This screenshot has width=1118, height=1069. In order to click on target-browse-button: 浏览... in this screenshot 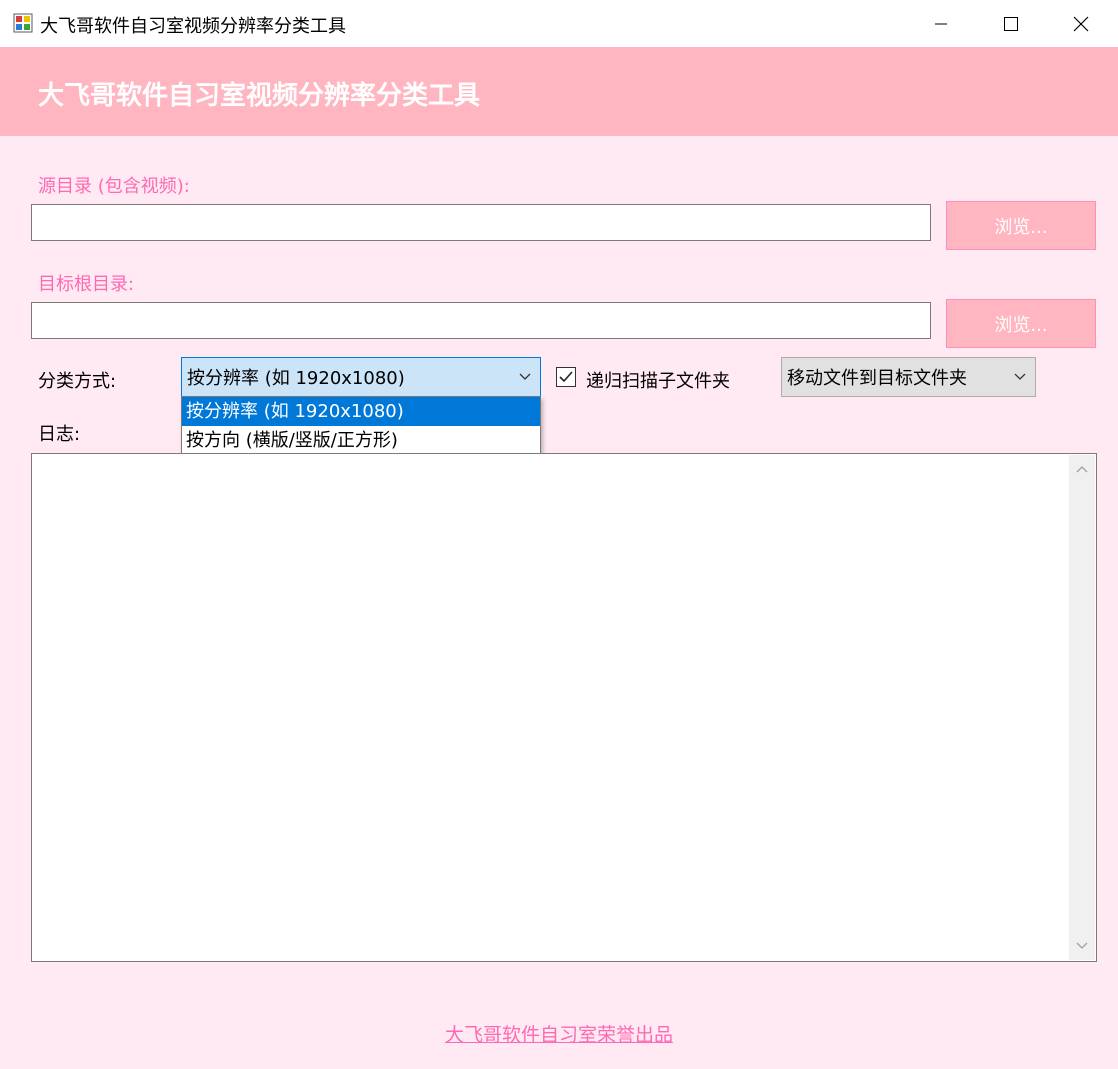, I will do `click(1021, 323)`.